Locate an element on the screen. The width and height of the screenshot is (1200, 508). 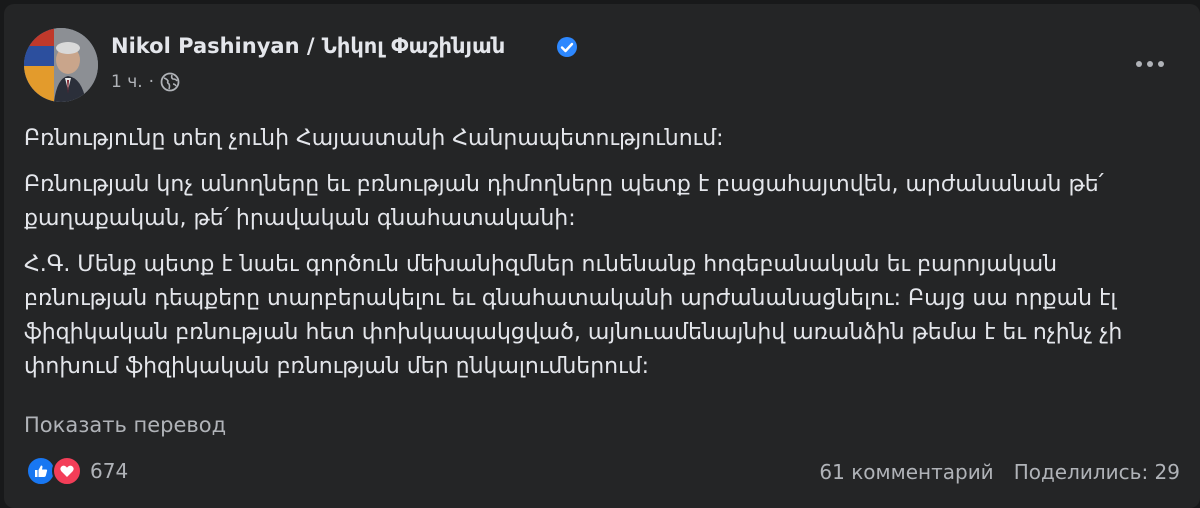
more-options-icon is located at coordinates (1150, 64).